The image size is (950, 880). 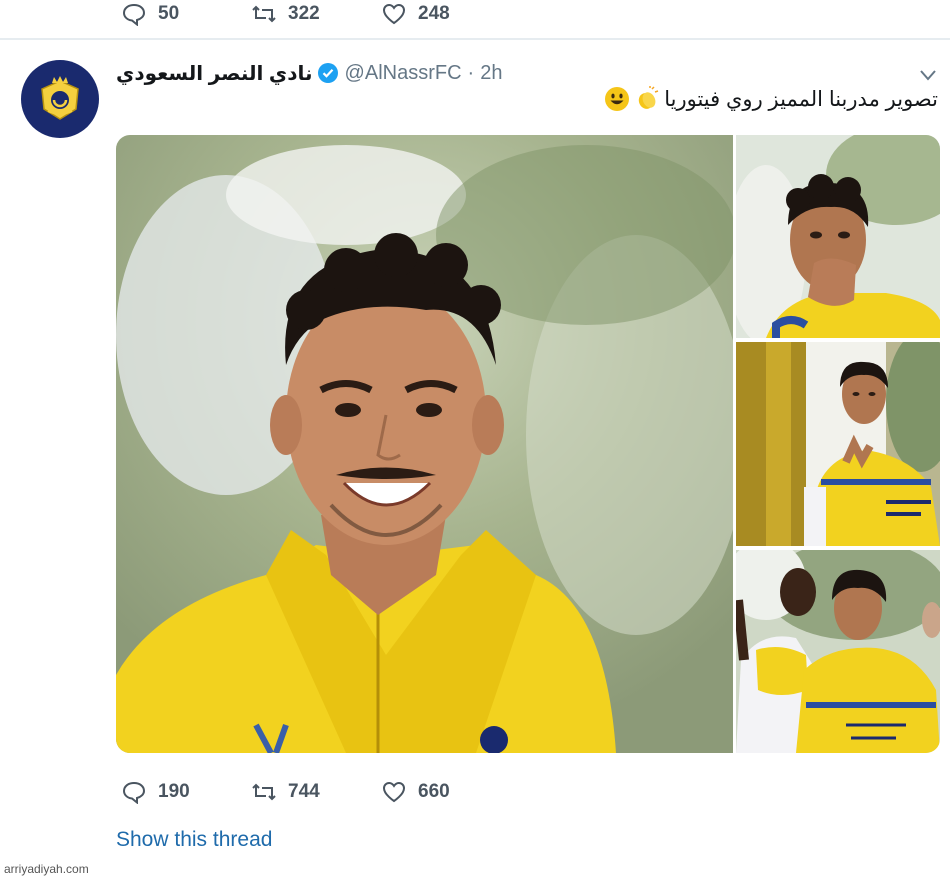 I want to click on retweet-button: 322, so click(x=315, y=14).